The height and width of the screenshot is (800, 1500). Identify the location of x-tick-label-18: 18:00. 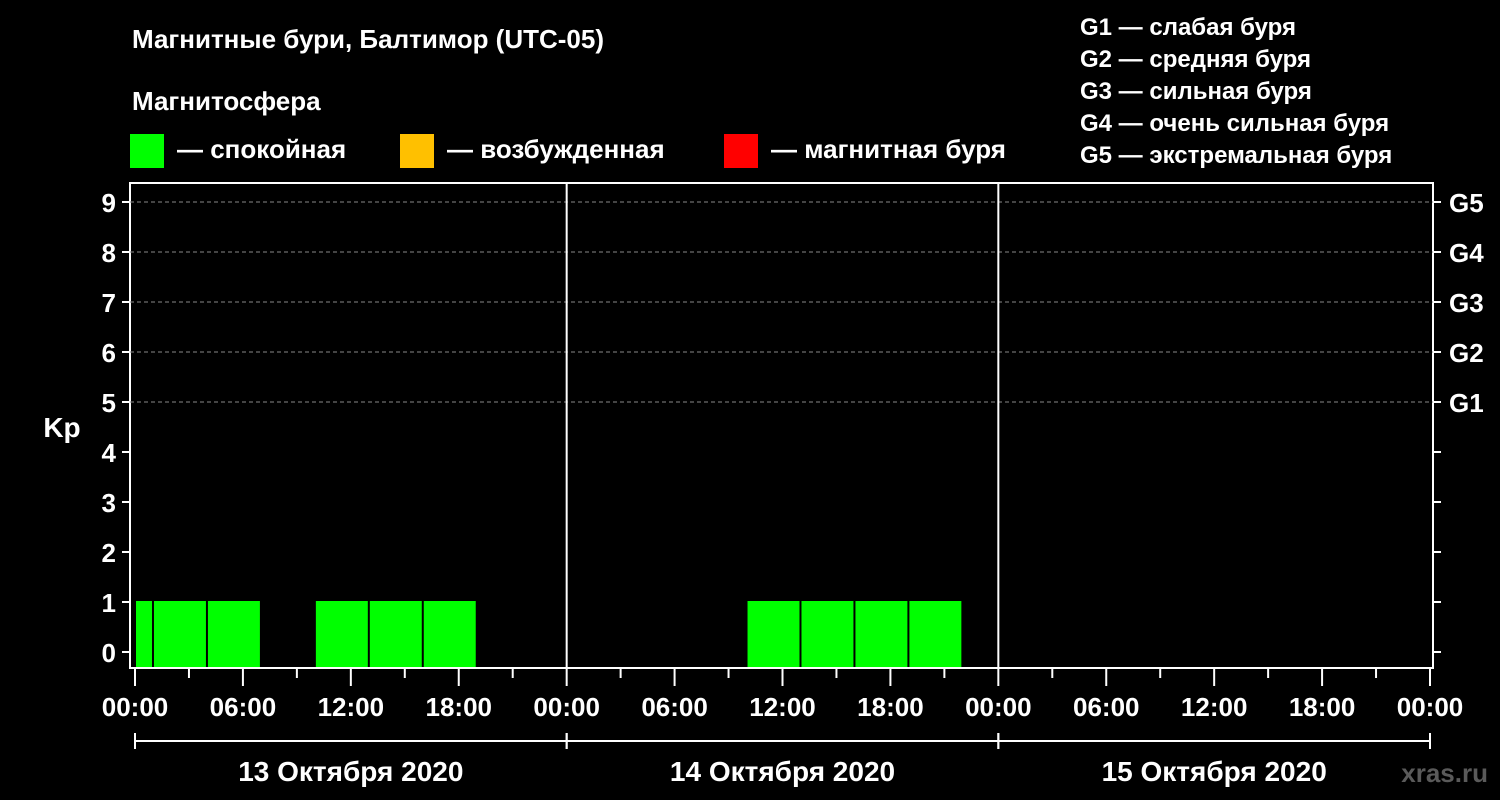
(459, 707).